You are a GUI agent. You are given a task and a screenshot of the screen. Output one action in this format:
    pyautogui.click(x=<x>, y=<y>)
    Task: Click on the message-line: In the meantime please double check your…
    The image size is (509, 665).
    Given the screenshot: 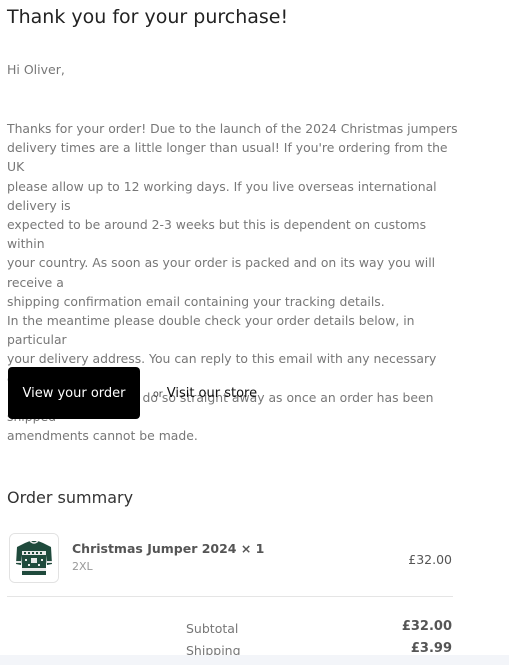 What is the action you would take?
    pyautogui.click(x=211, y=330)
    